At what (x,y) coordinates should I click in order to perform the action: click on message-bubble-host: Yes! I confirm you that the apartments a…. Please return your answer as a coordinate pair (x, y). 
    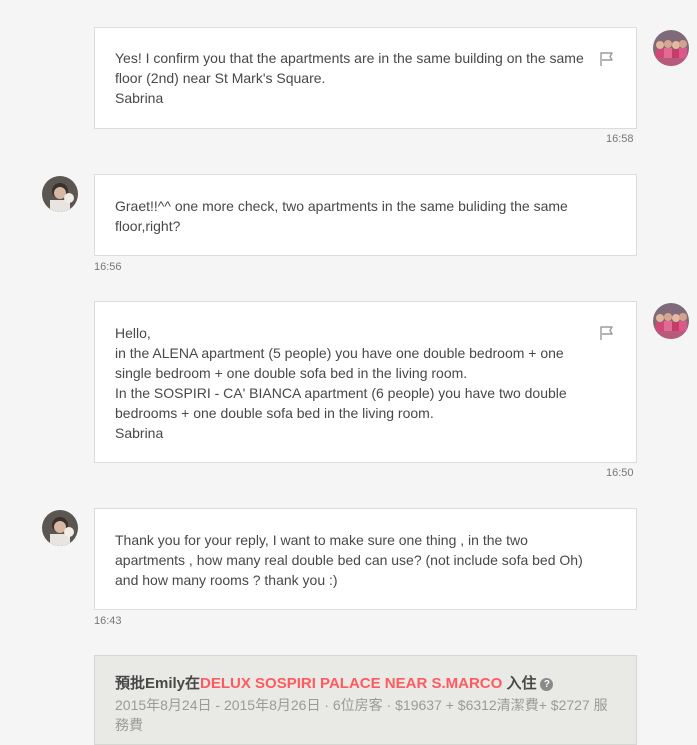
    Looking at the image, I should click on (365, 78).